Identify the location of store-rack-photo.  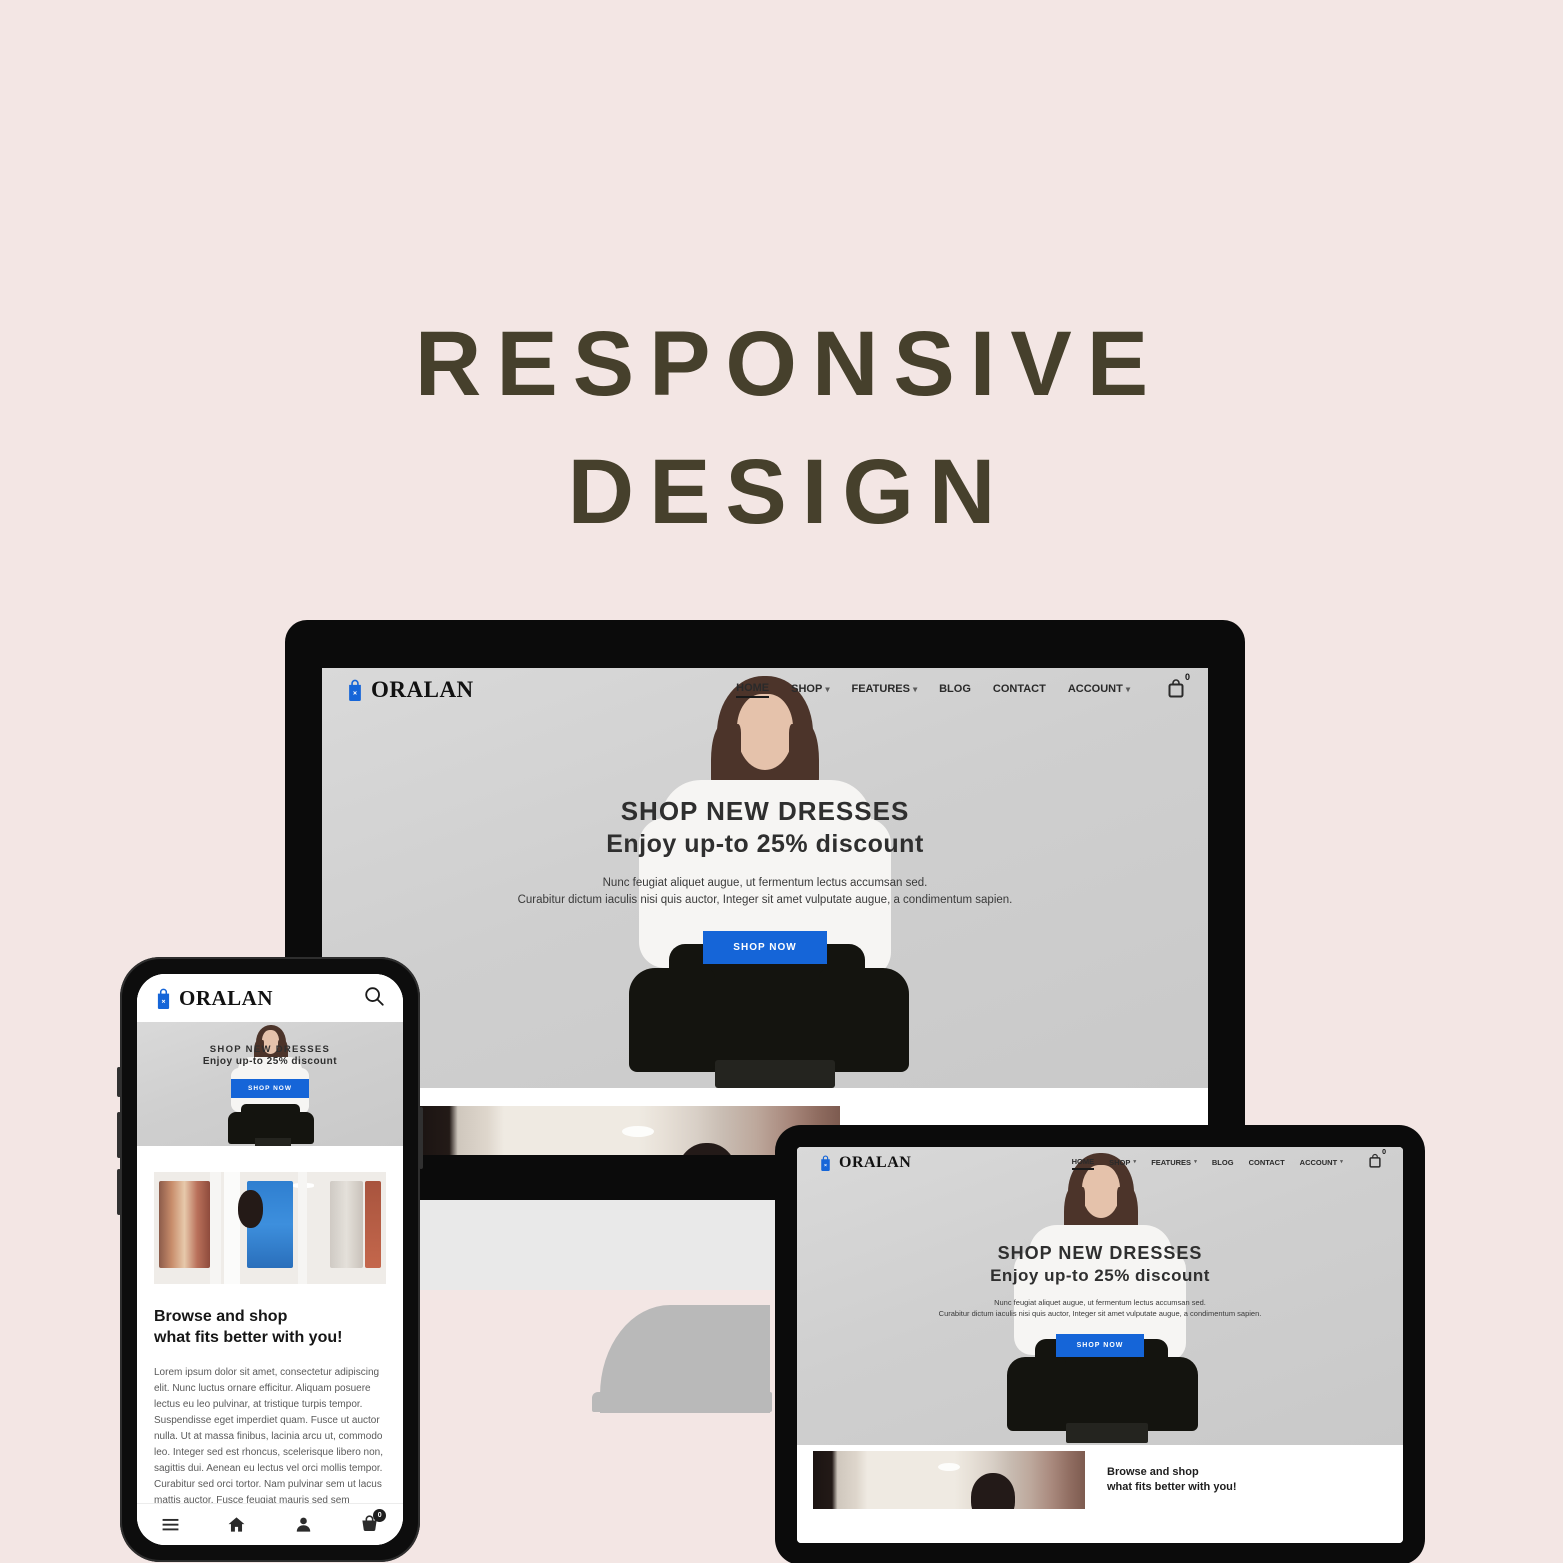
(270, 1228).